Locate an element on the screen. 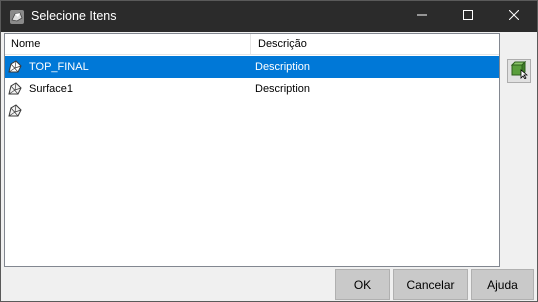 The image size is (538, 302). minimize-button is located at coordinates (422, 16).